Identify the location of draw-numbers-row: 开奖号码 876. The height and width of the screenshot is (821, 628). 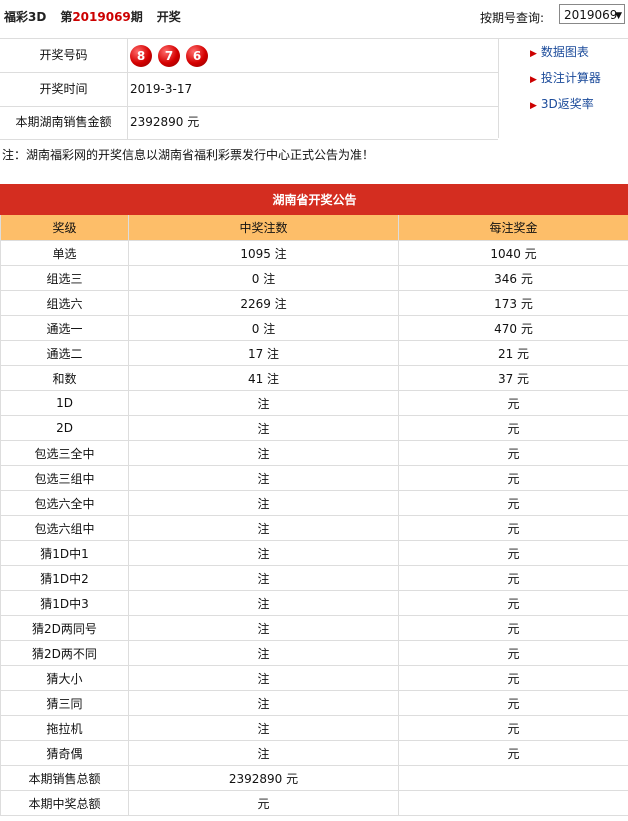
(249, 56).